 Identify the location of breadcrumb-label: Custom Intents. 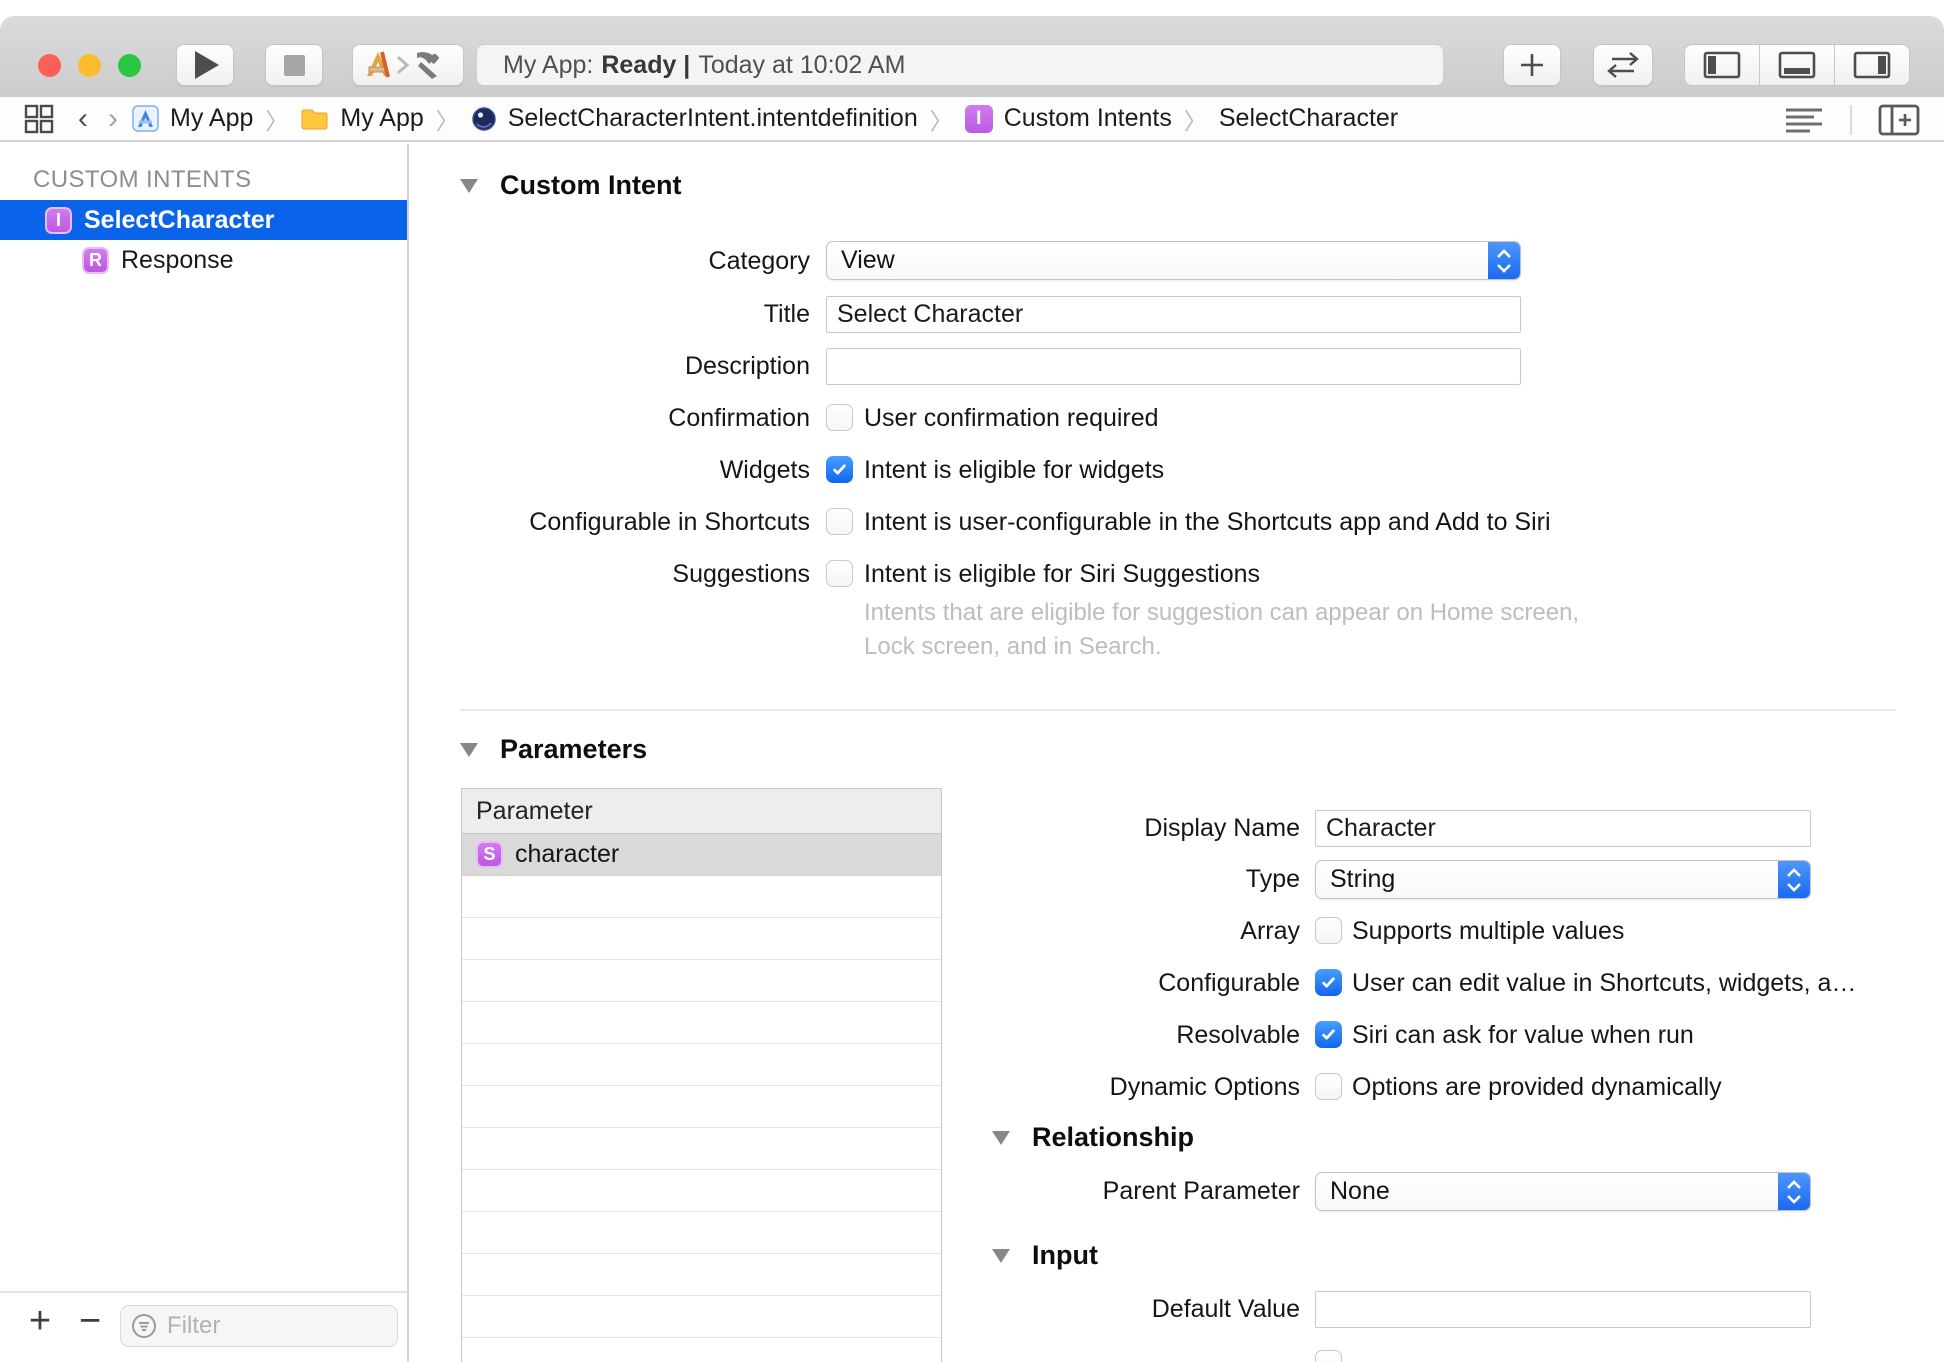
(1087, 118).